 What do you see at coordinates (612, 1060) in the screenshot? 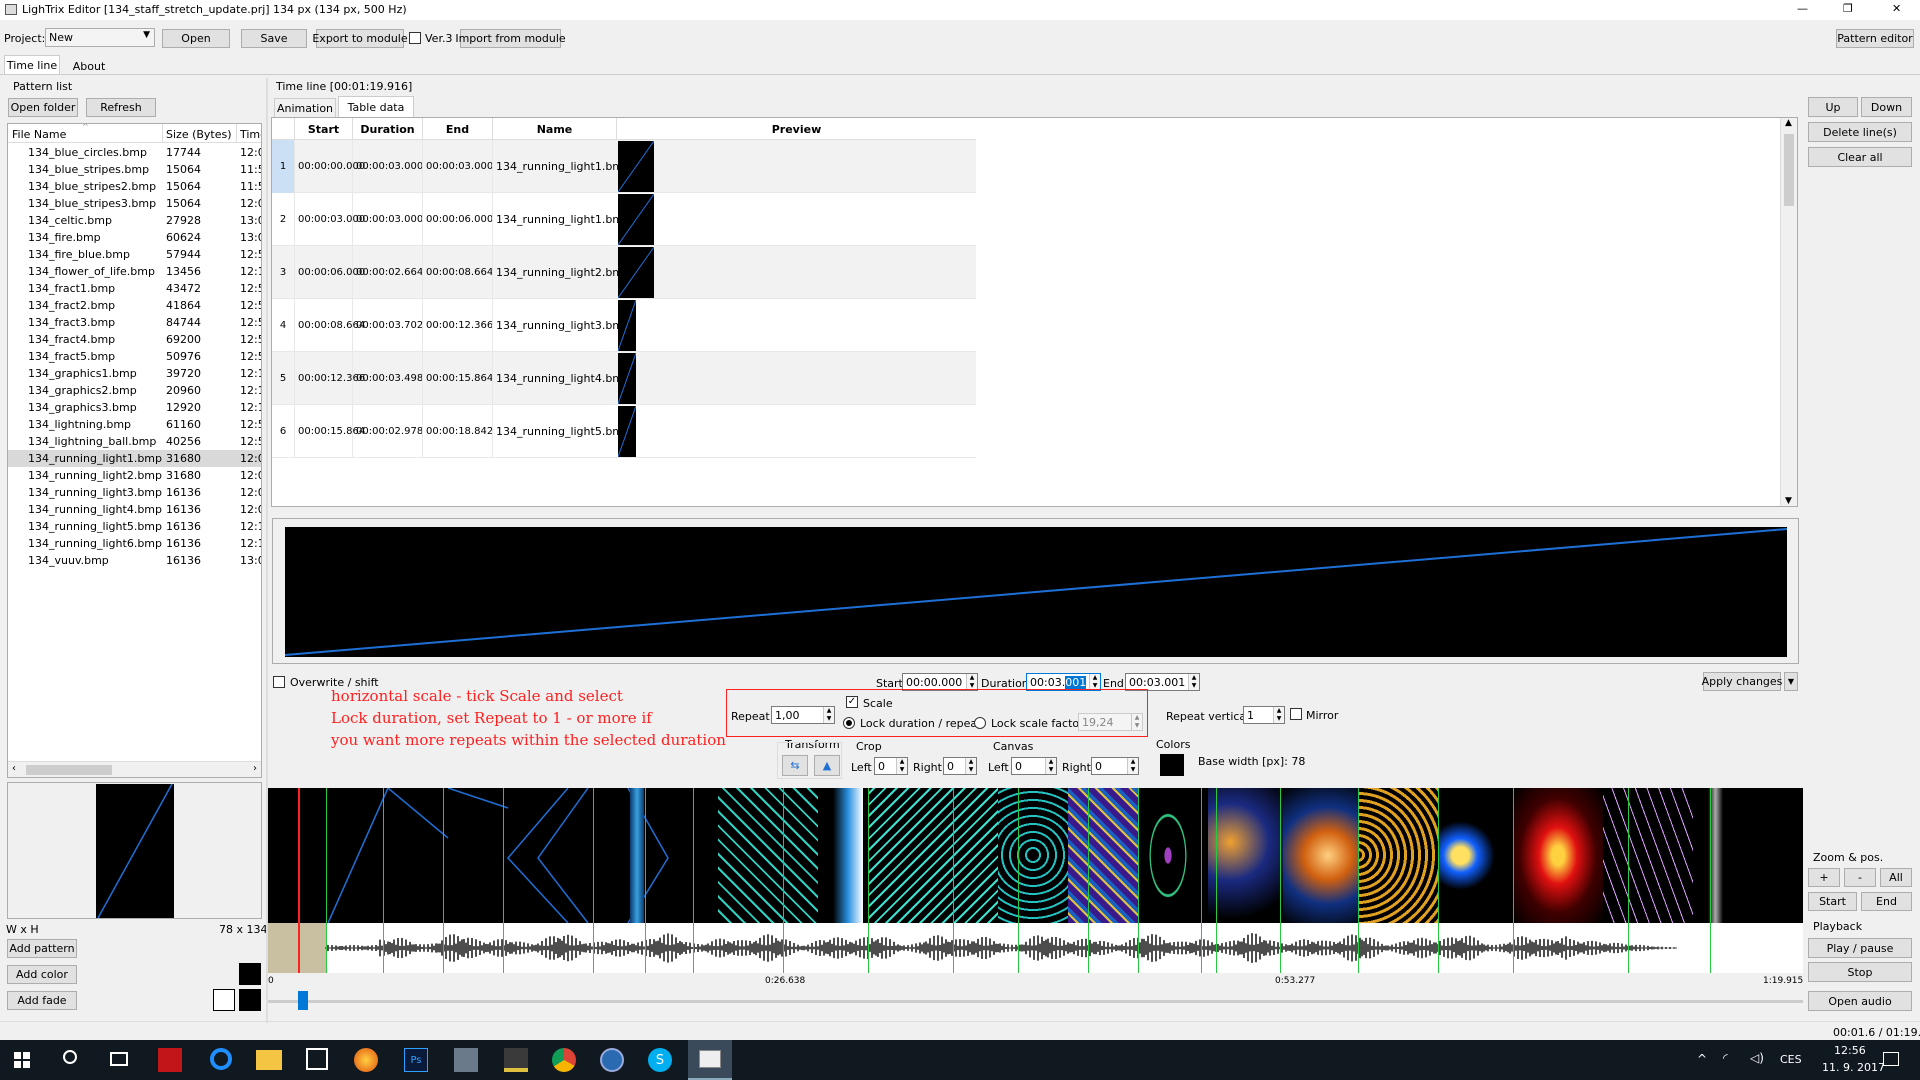
I see `globe-icon` at bounding box center [612, 1060].